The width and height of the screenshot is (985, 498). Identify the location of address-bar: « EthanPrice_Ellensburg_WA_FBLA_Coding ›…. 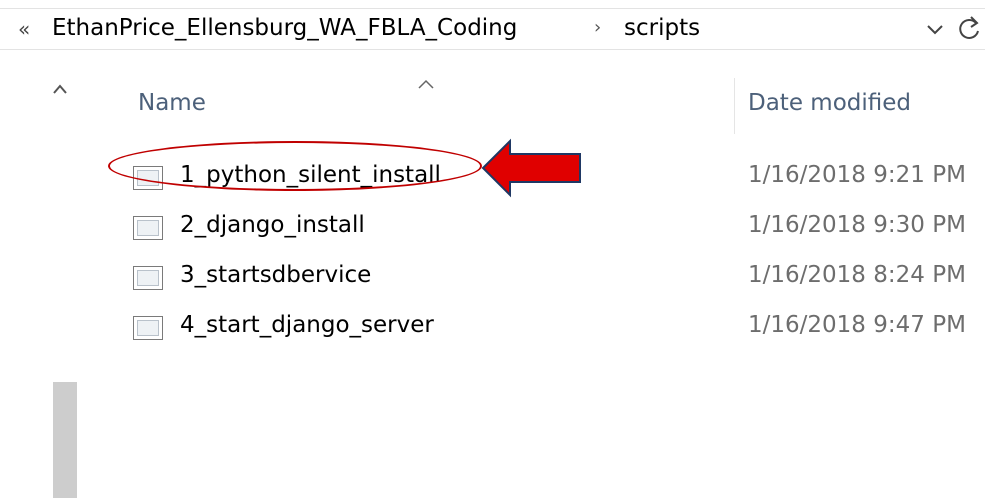
(492, 29).